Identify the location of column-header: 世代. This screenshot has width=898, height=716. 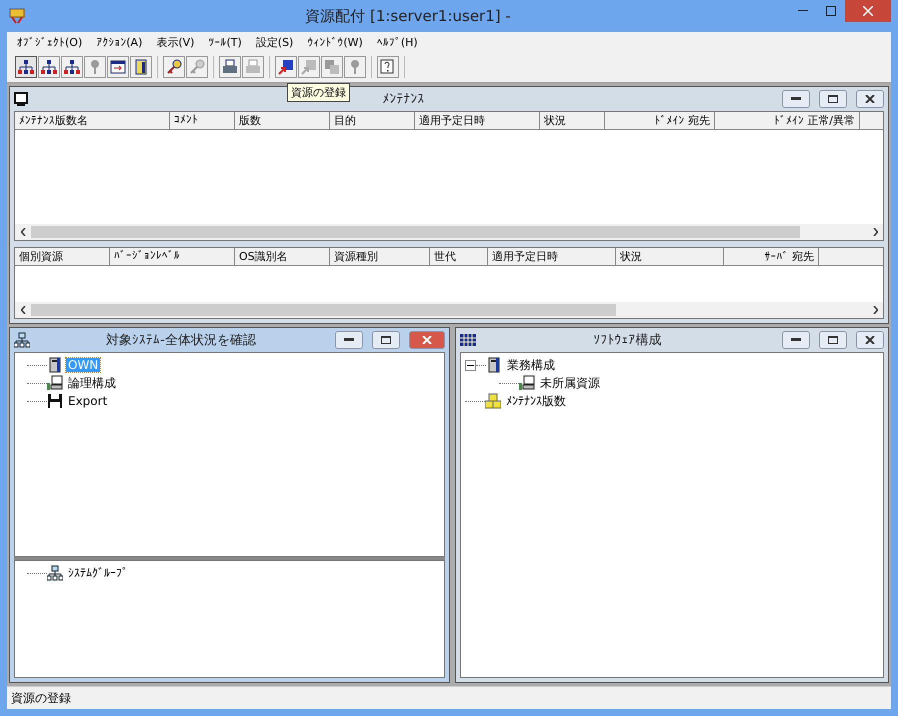
(459, 257).